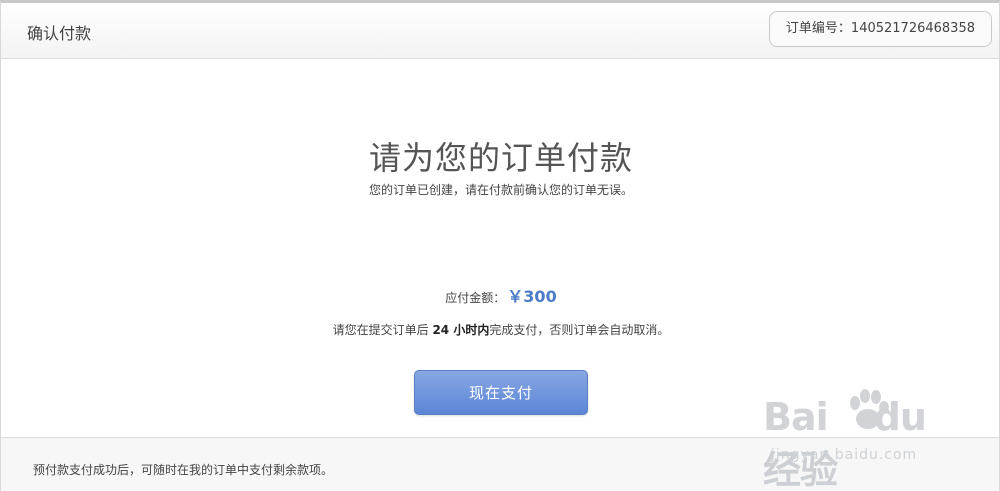 This screenshot has width=1000, height=491. I want to click on deadline-suffix: 完成支付，否则订单会自动取消。, so click(579, 330).